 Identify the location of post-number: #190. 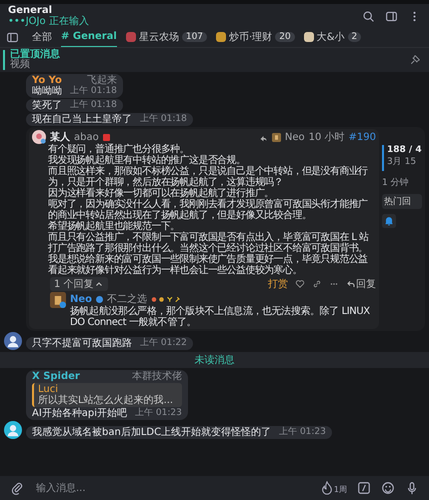
(362, 137).